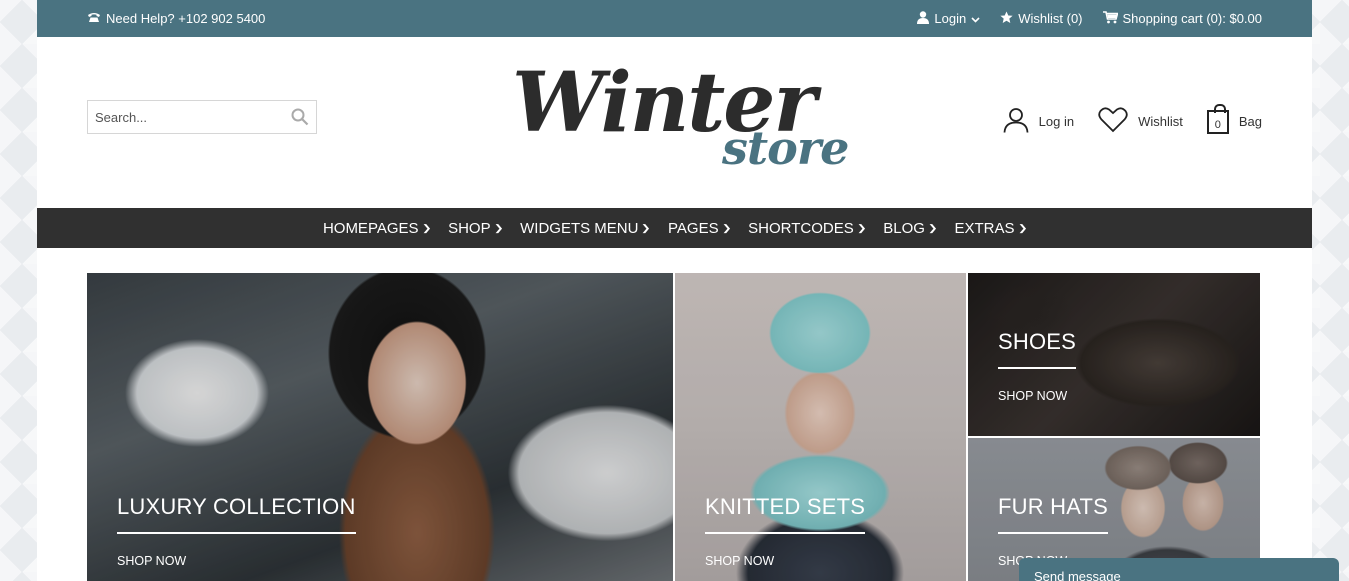 The image size is (1349, 581). Describe the element at coordinates (1217, 124) in the screenshot. I see `bag-count: 0` at that location.